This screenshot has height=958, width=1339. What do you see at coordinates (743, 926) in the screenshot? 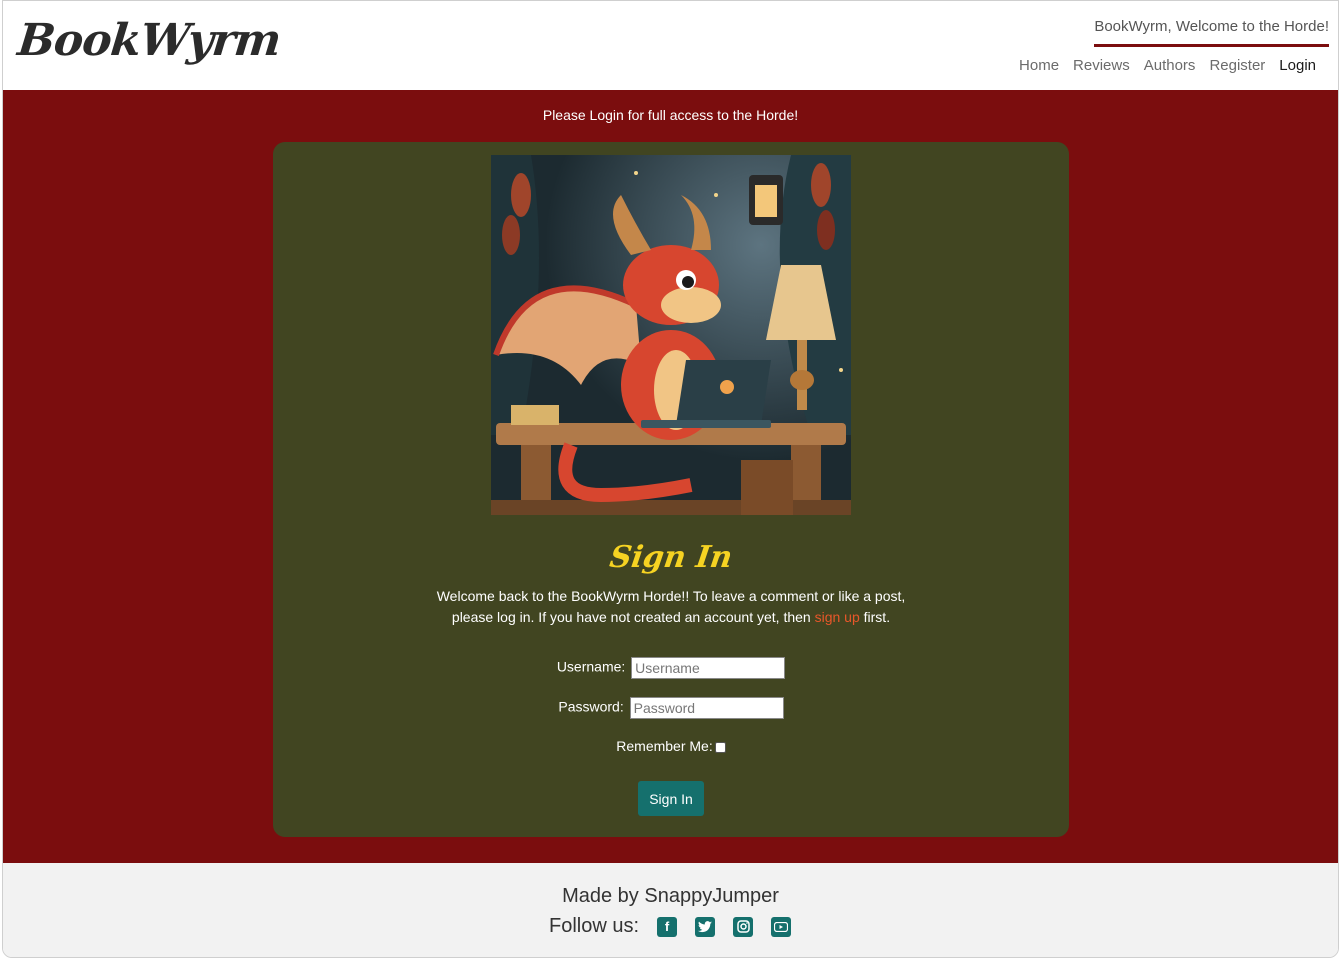
I see `instagram-icon` at bounding box center [743, 926].